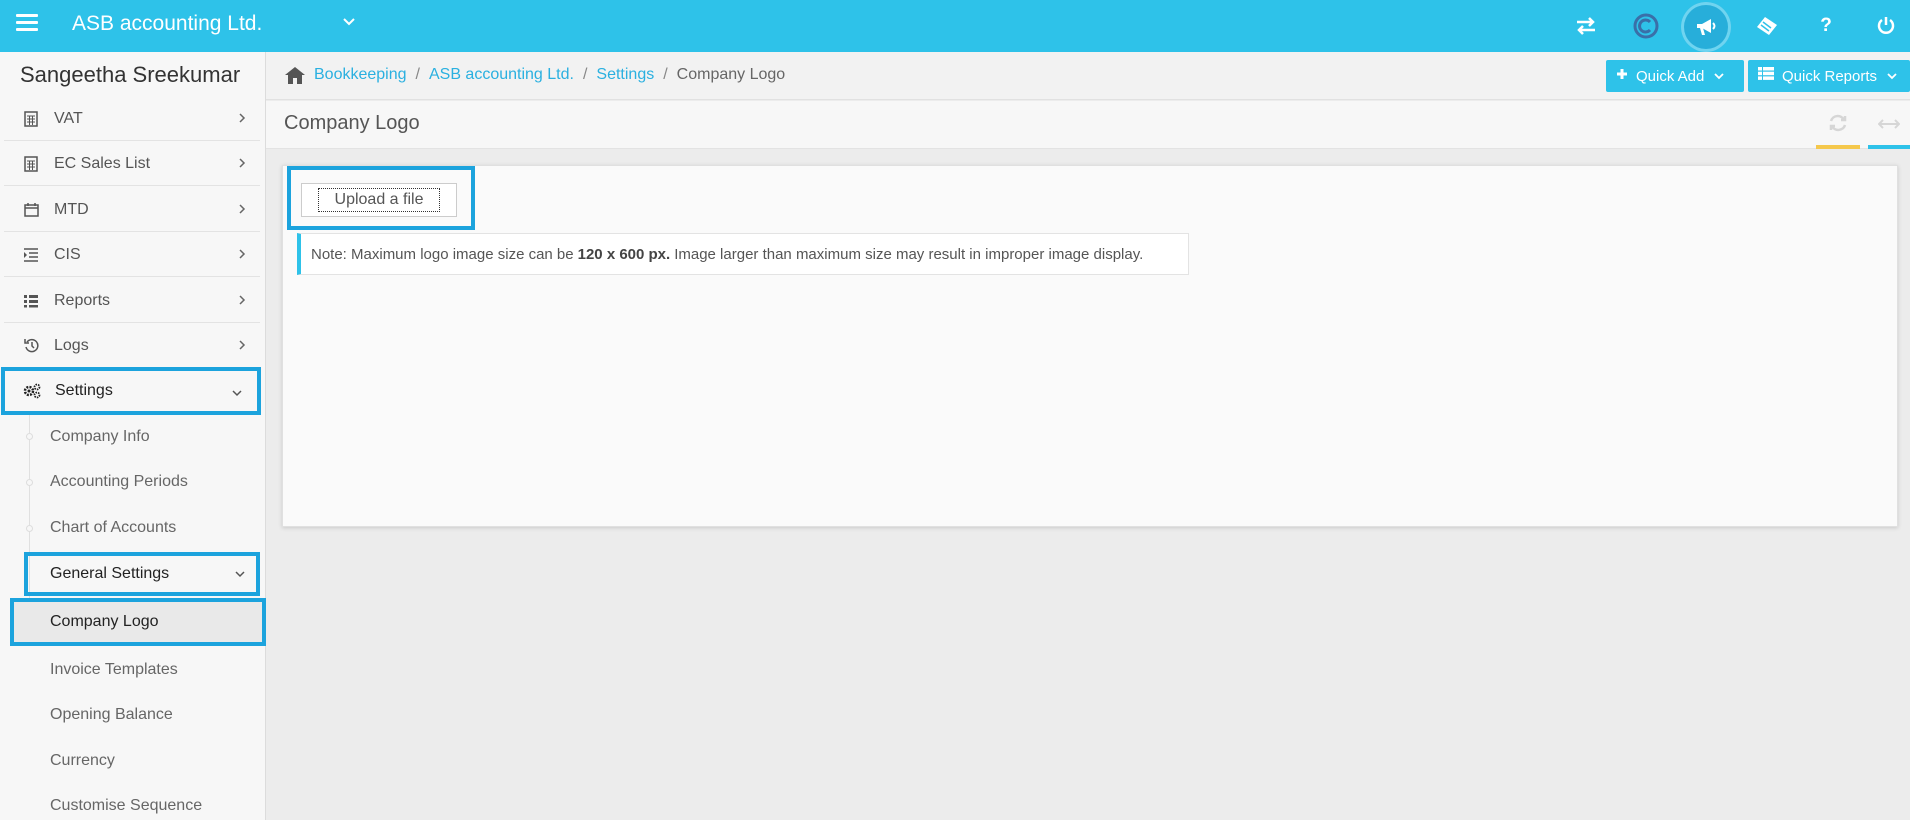  I want to click on c-logo-icon, so click(1646, 26).